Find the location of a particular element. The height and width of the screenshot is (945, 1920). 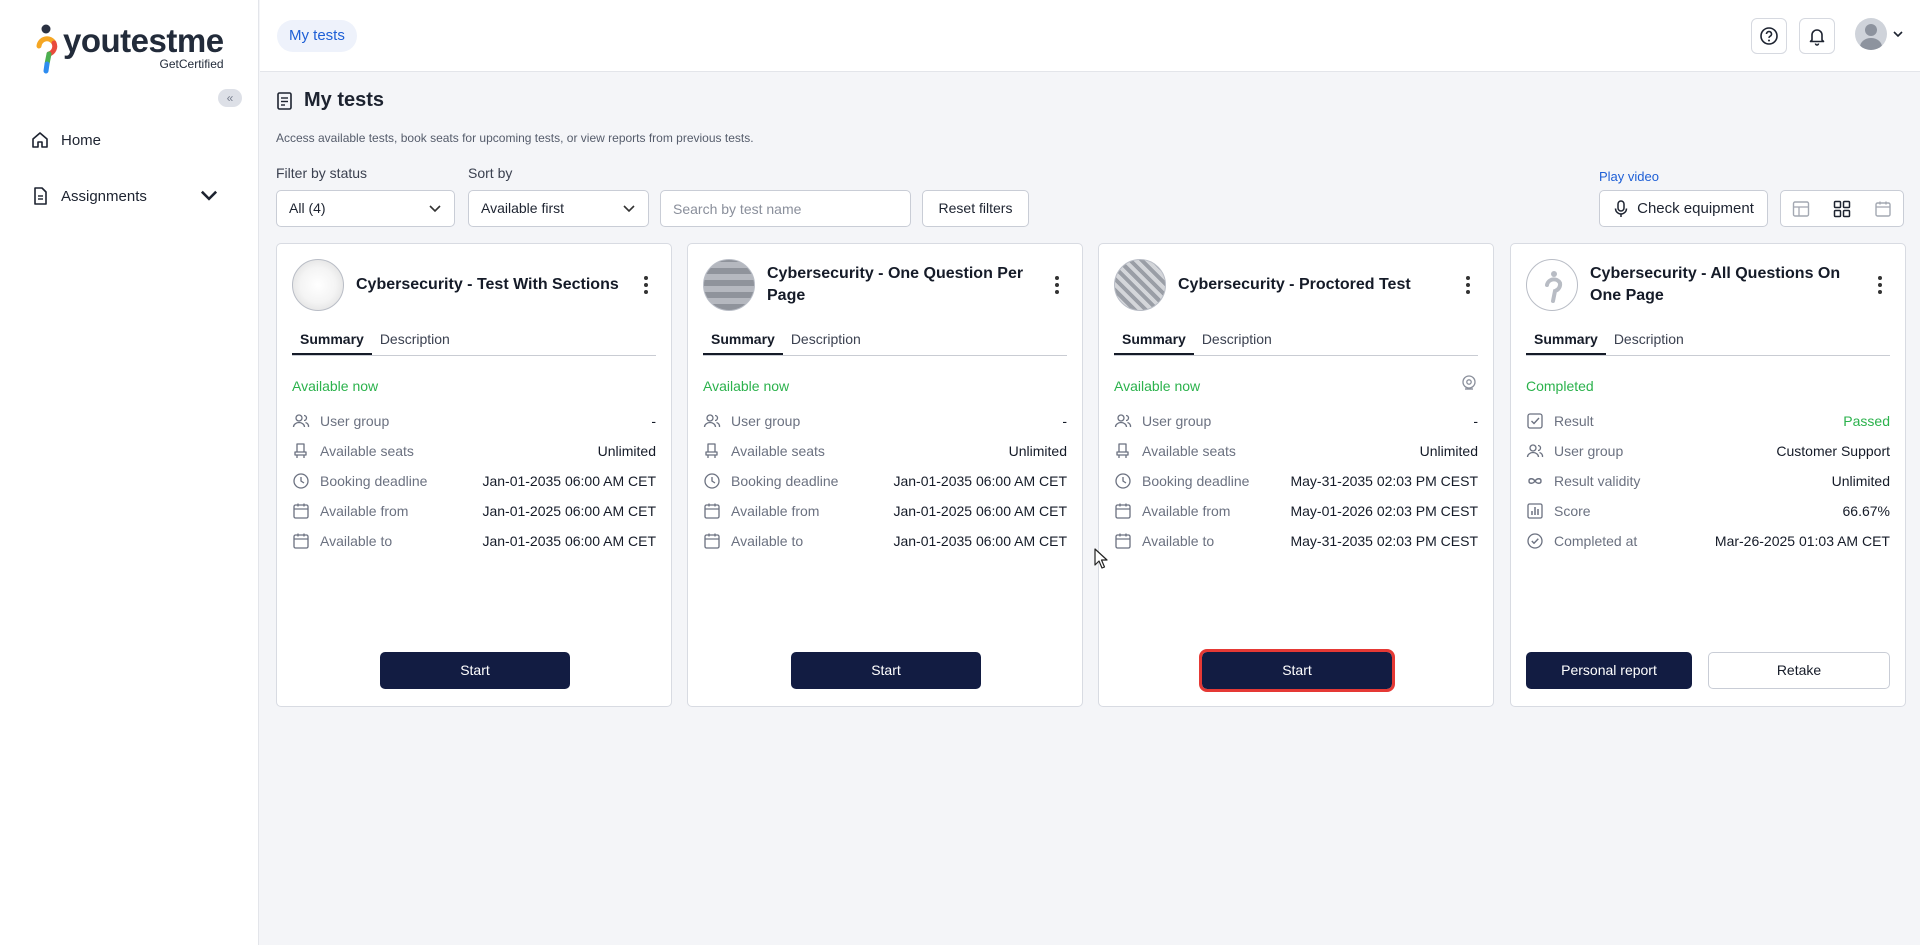

sort-label: Sort by is located at coordinates (490, 173).